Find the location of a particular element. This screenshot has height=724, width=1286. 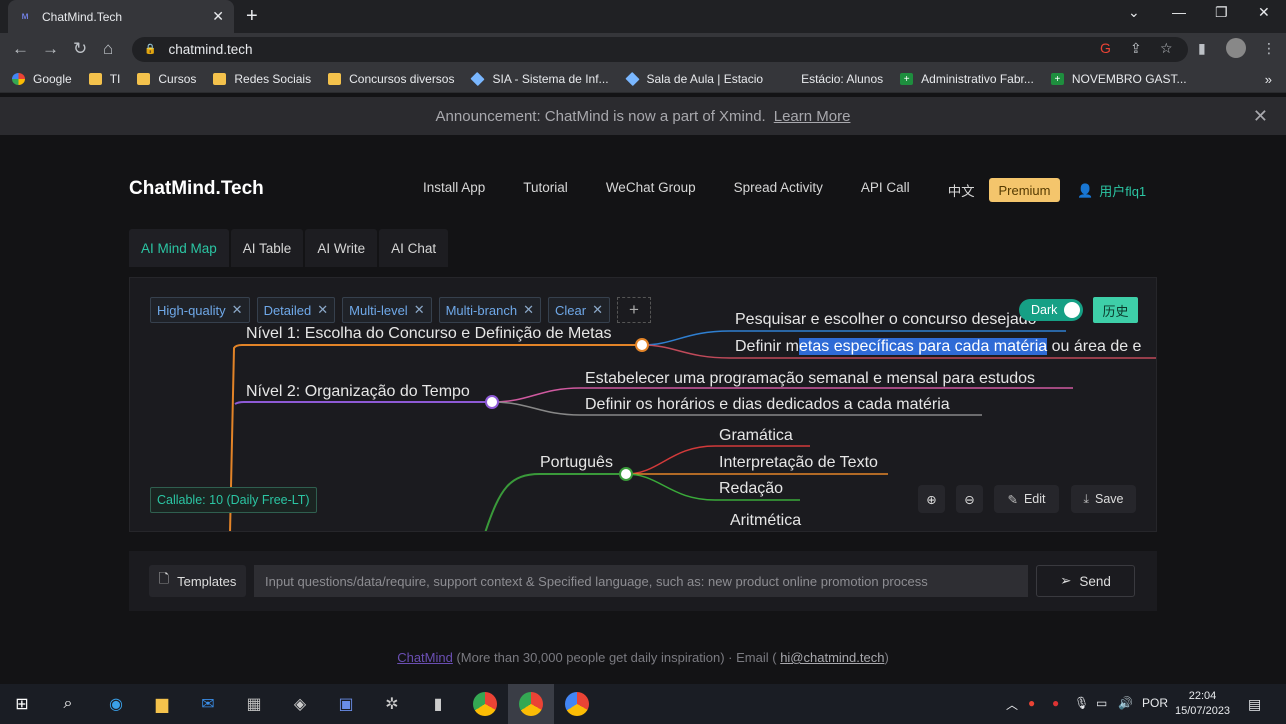

nav-tutorial: Tutorial is located at coordinates (545, 190).